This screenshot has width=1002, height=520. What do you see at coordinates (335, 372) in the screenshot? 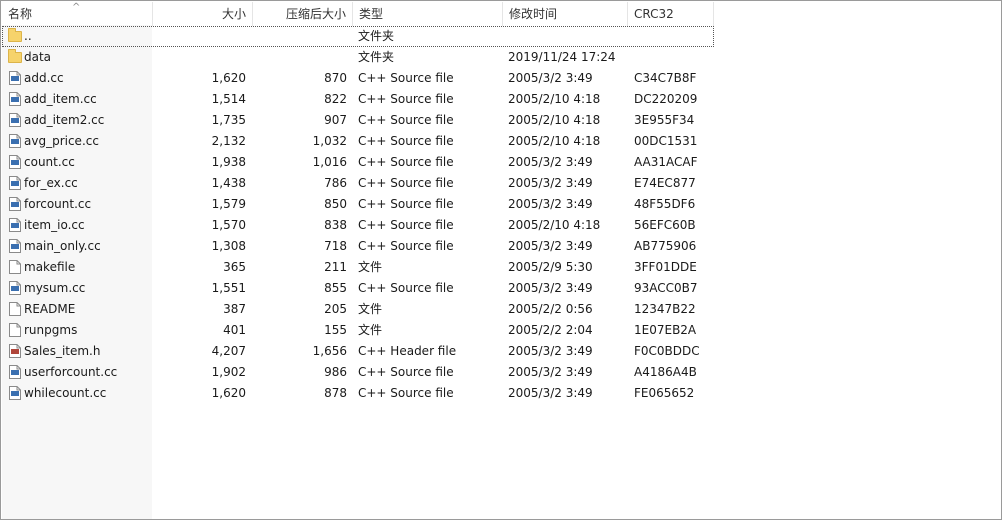
I see `file-compressed-size: 986` at bounding box center [335, 372].